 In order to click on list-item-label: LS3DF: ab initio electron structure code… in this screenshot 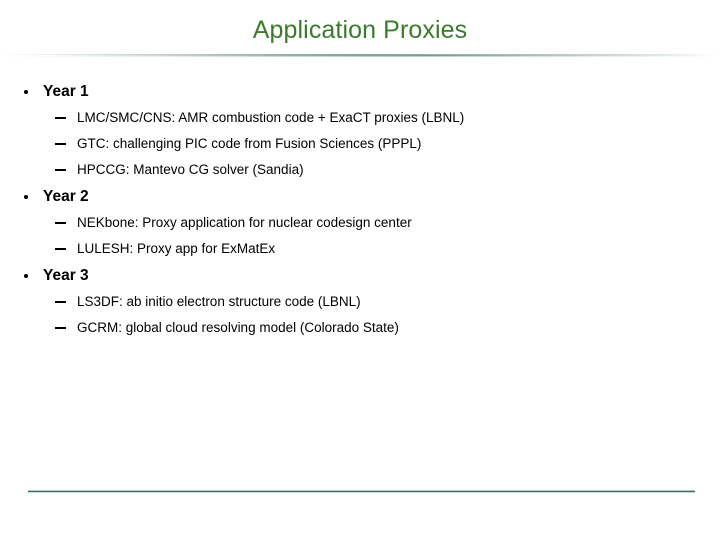, I will do `click(219, 302)`.